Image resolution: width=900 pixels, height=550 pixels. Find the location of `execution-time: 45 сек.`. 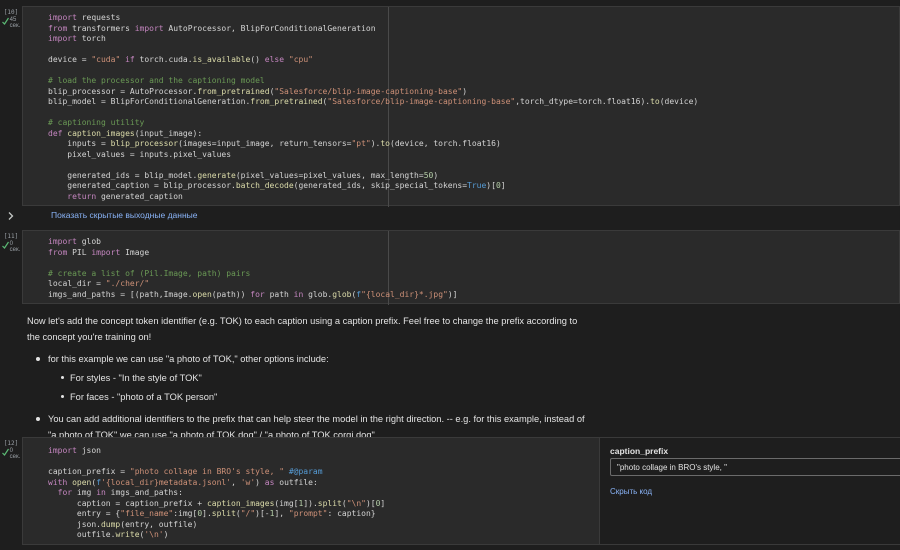

execution-time: 45 сек. is located at coordinates (15, 23).